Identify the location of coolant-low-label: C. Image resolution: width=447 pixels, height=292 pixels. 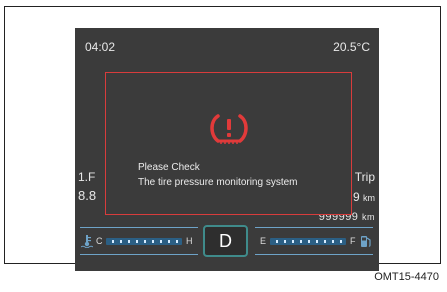
(99, 241).